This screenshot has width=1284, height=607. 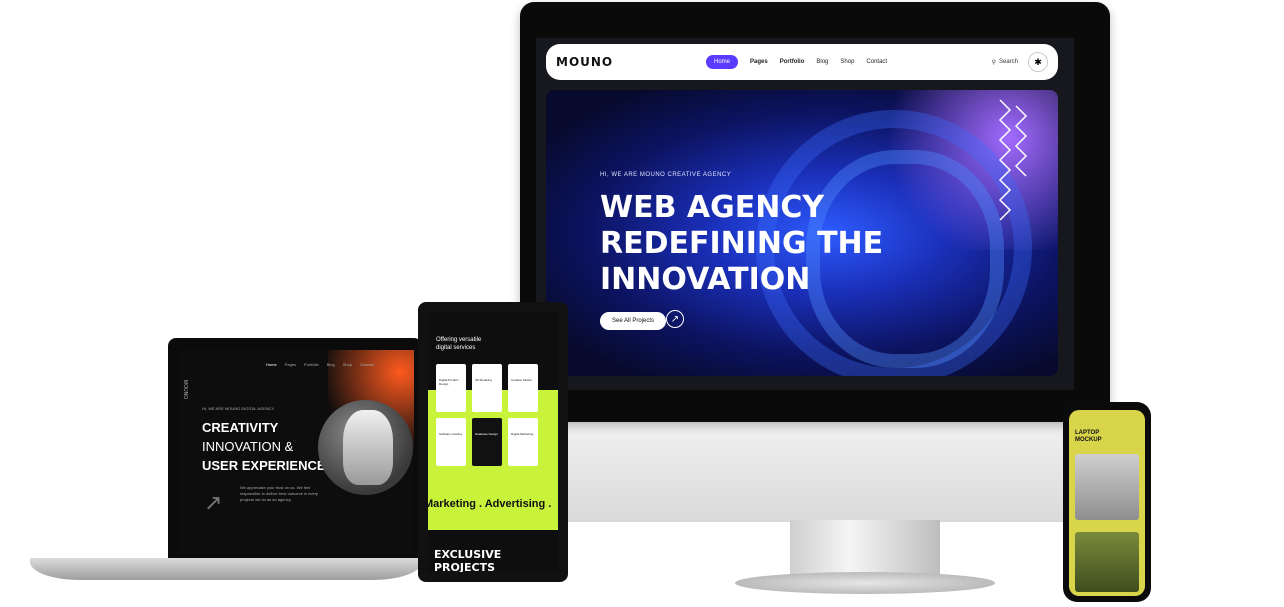 I want to click on laptop-nav-blog: Blog, so click(x=331, y=364).